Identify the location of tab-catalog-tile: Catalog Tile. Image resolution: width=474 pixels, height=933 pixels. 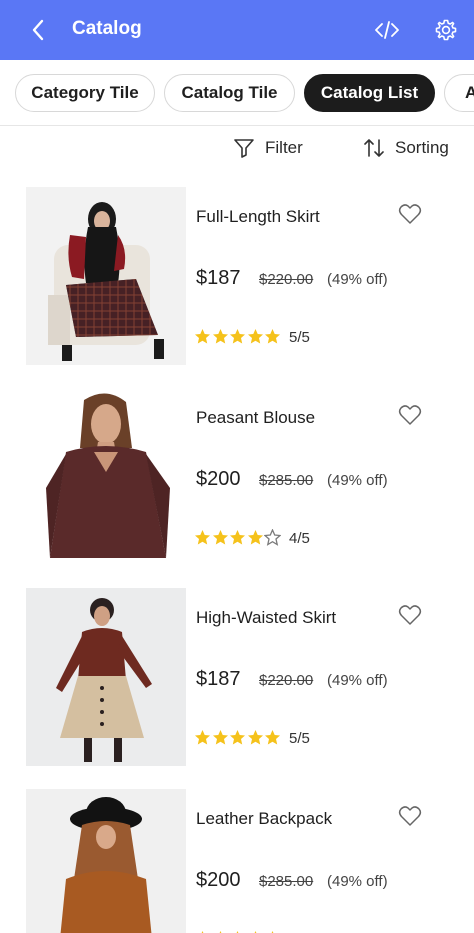
(229, 93).